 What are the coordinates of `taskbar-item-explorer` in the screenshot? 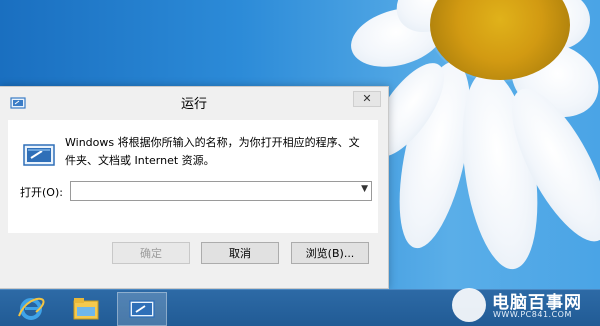 It's located at (86, 309).